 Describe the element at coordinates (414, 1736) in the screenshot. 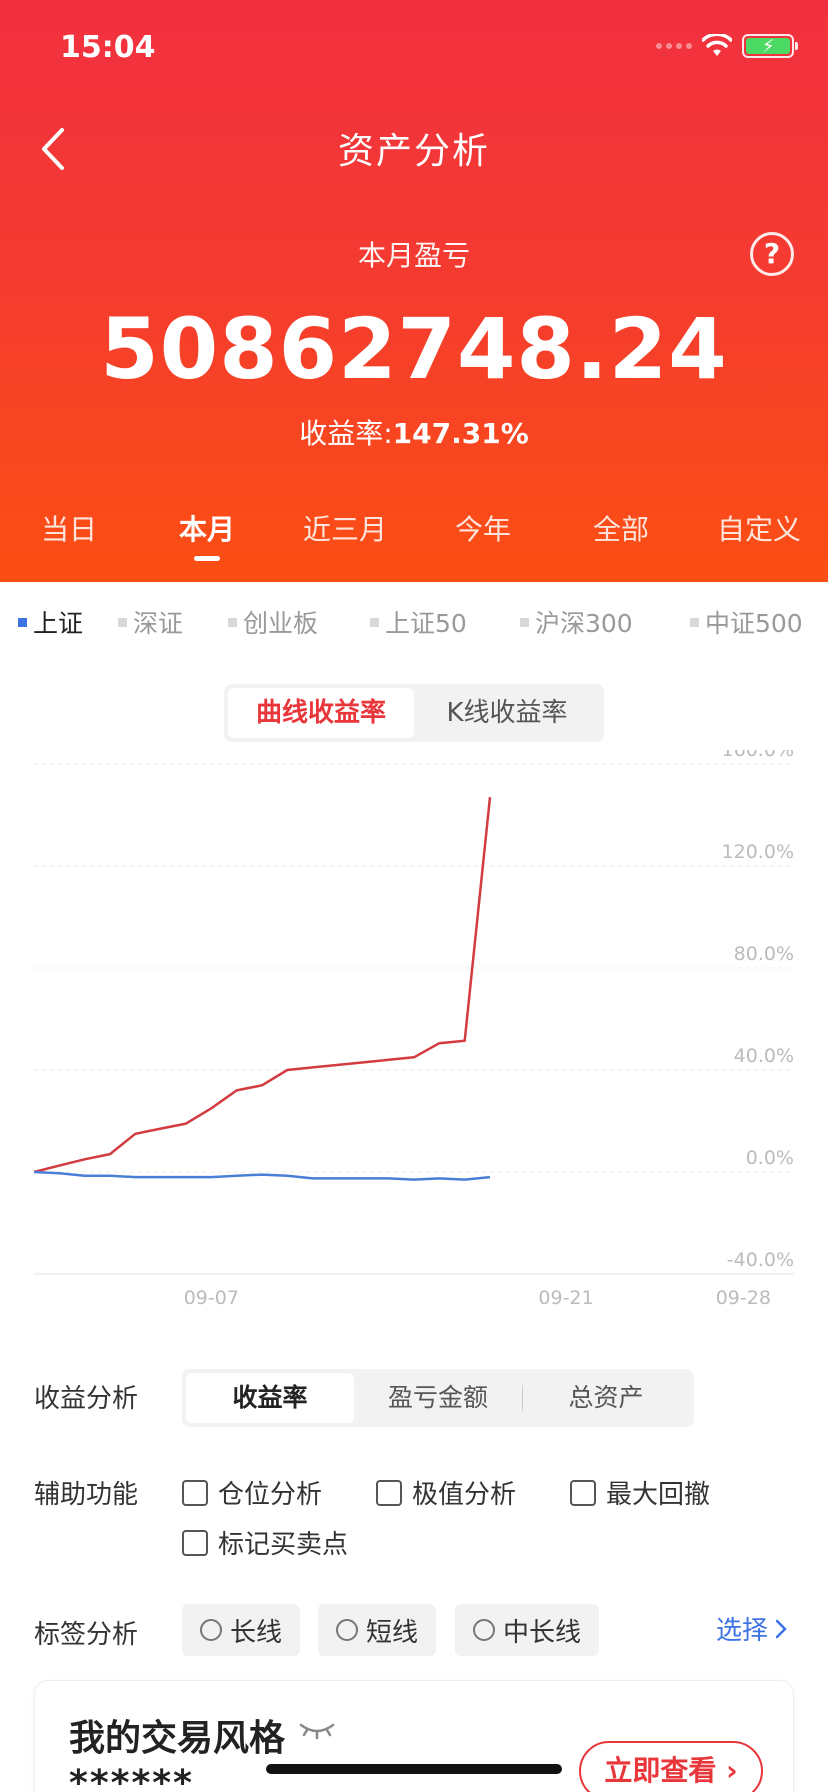

I see `trading-style-card: 我的交易风格 ****** 立即查看 ›` at that location.